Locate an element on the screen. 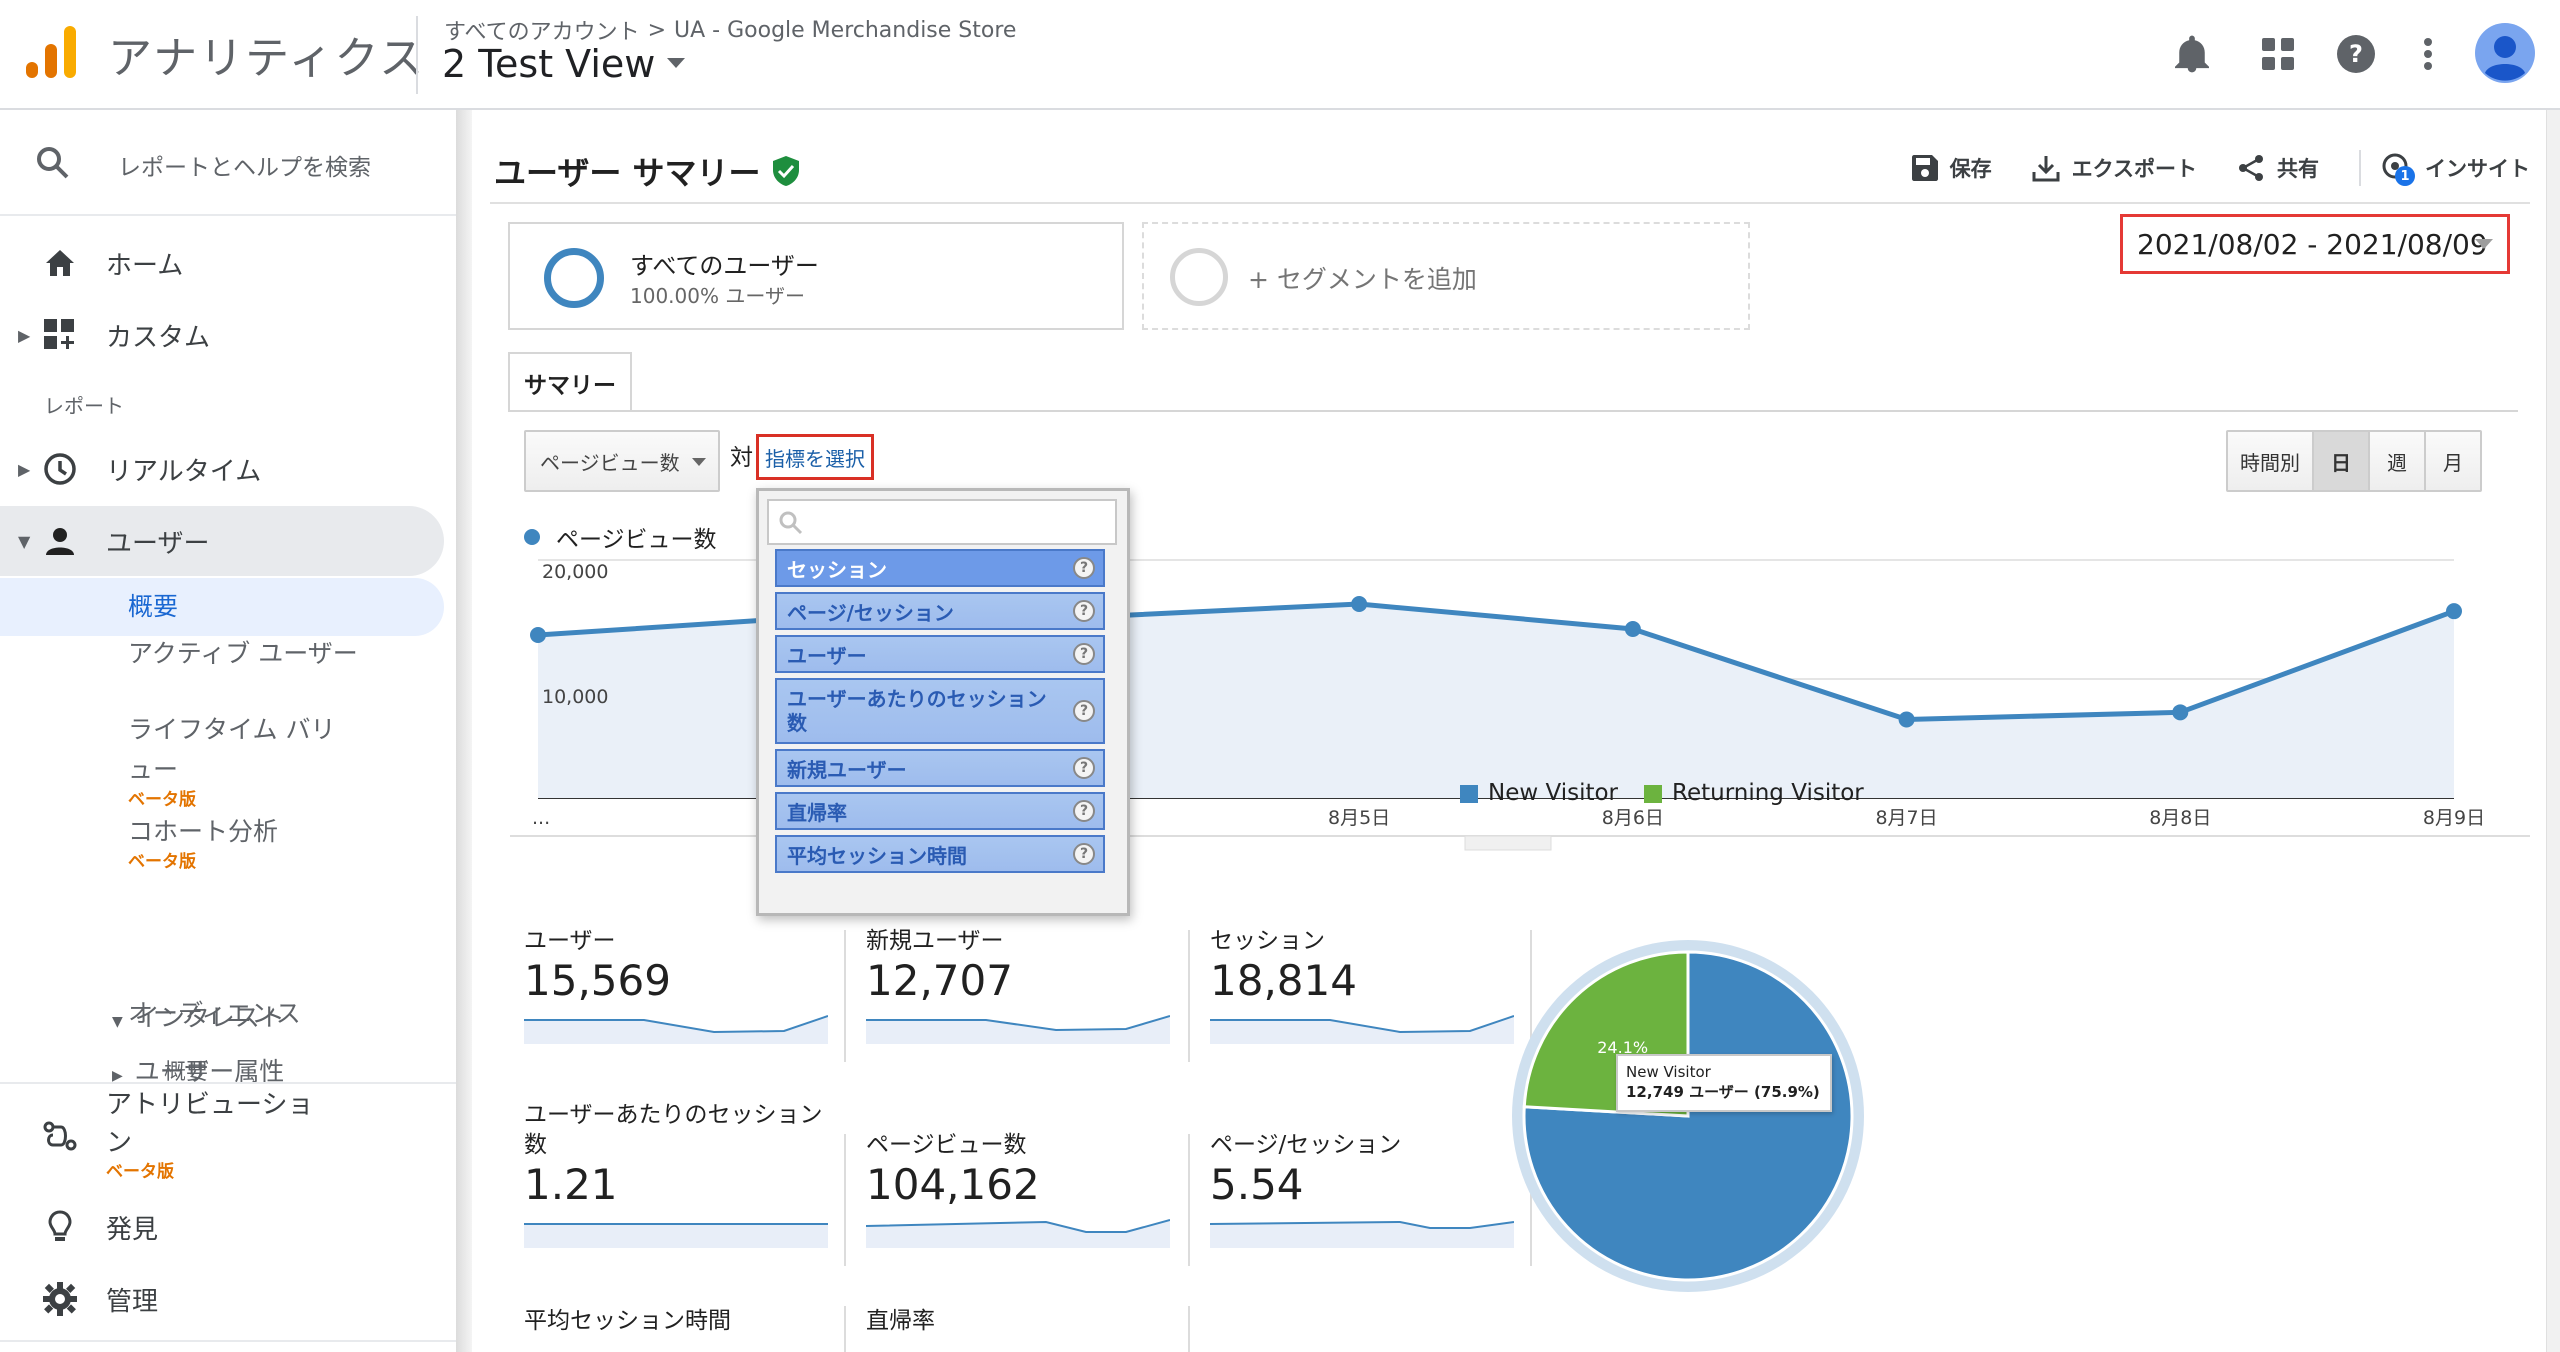  pie-tooltip: New Visitor 12,749 ユーザー (75.9%) is located at coordinates (1724, 1083).